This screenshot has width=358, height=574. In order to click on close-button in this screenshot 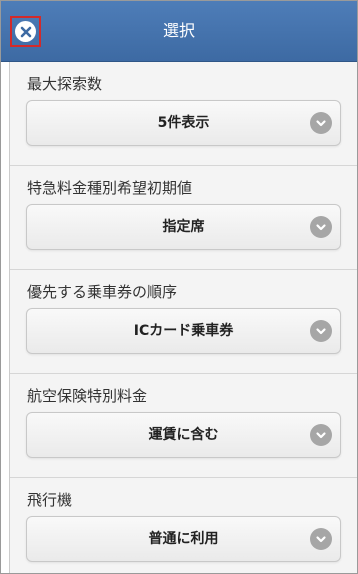, I will do `click(25, 31)`.